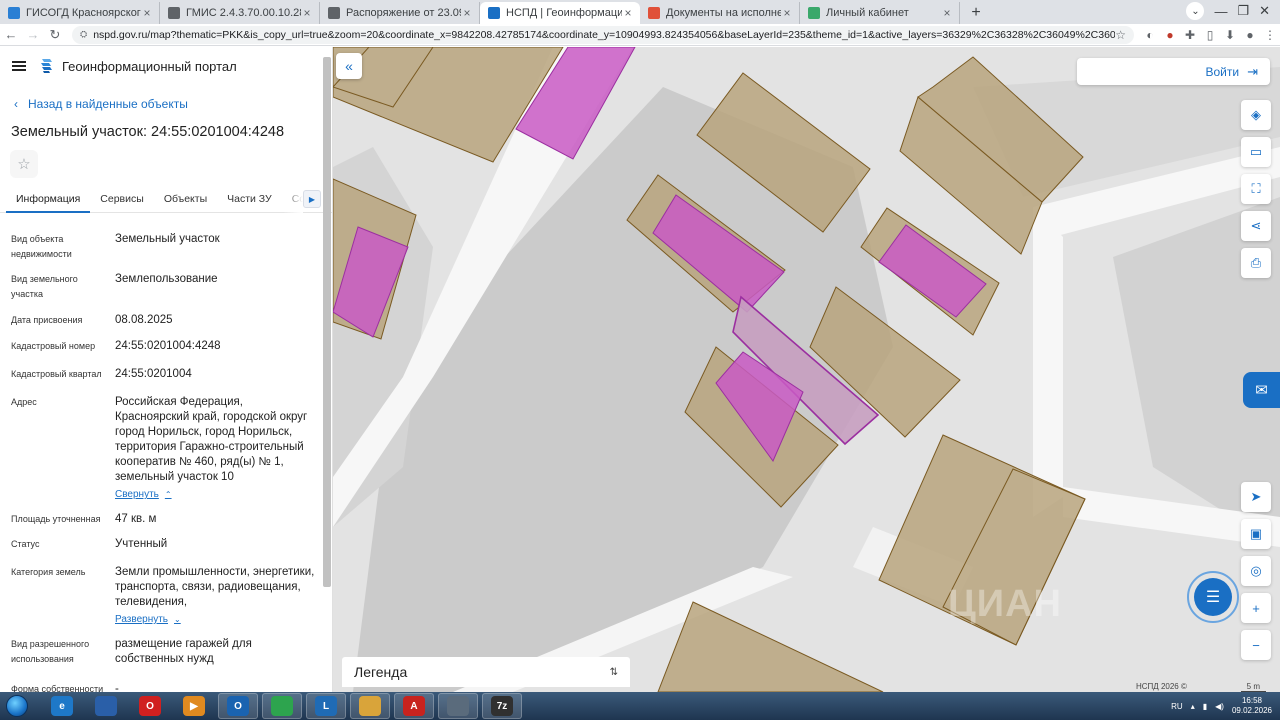  Describe the element at coordinates (1252, 706) in the screenshot. I see `clock: 16:58 09.02.2026` at that location.